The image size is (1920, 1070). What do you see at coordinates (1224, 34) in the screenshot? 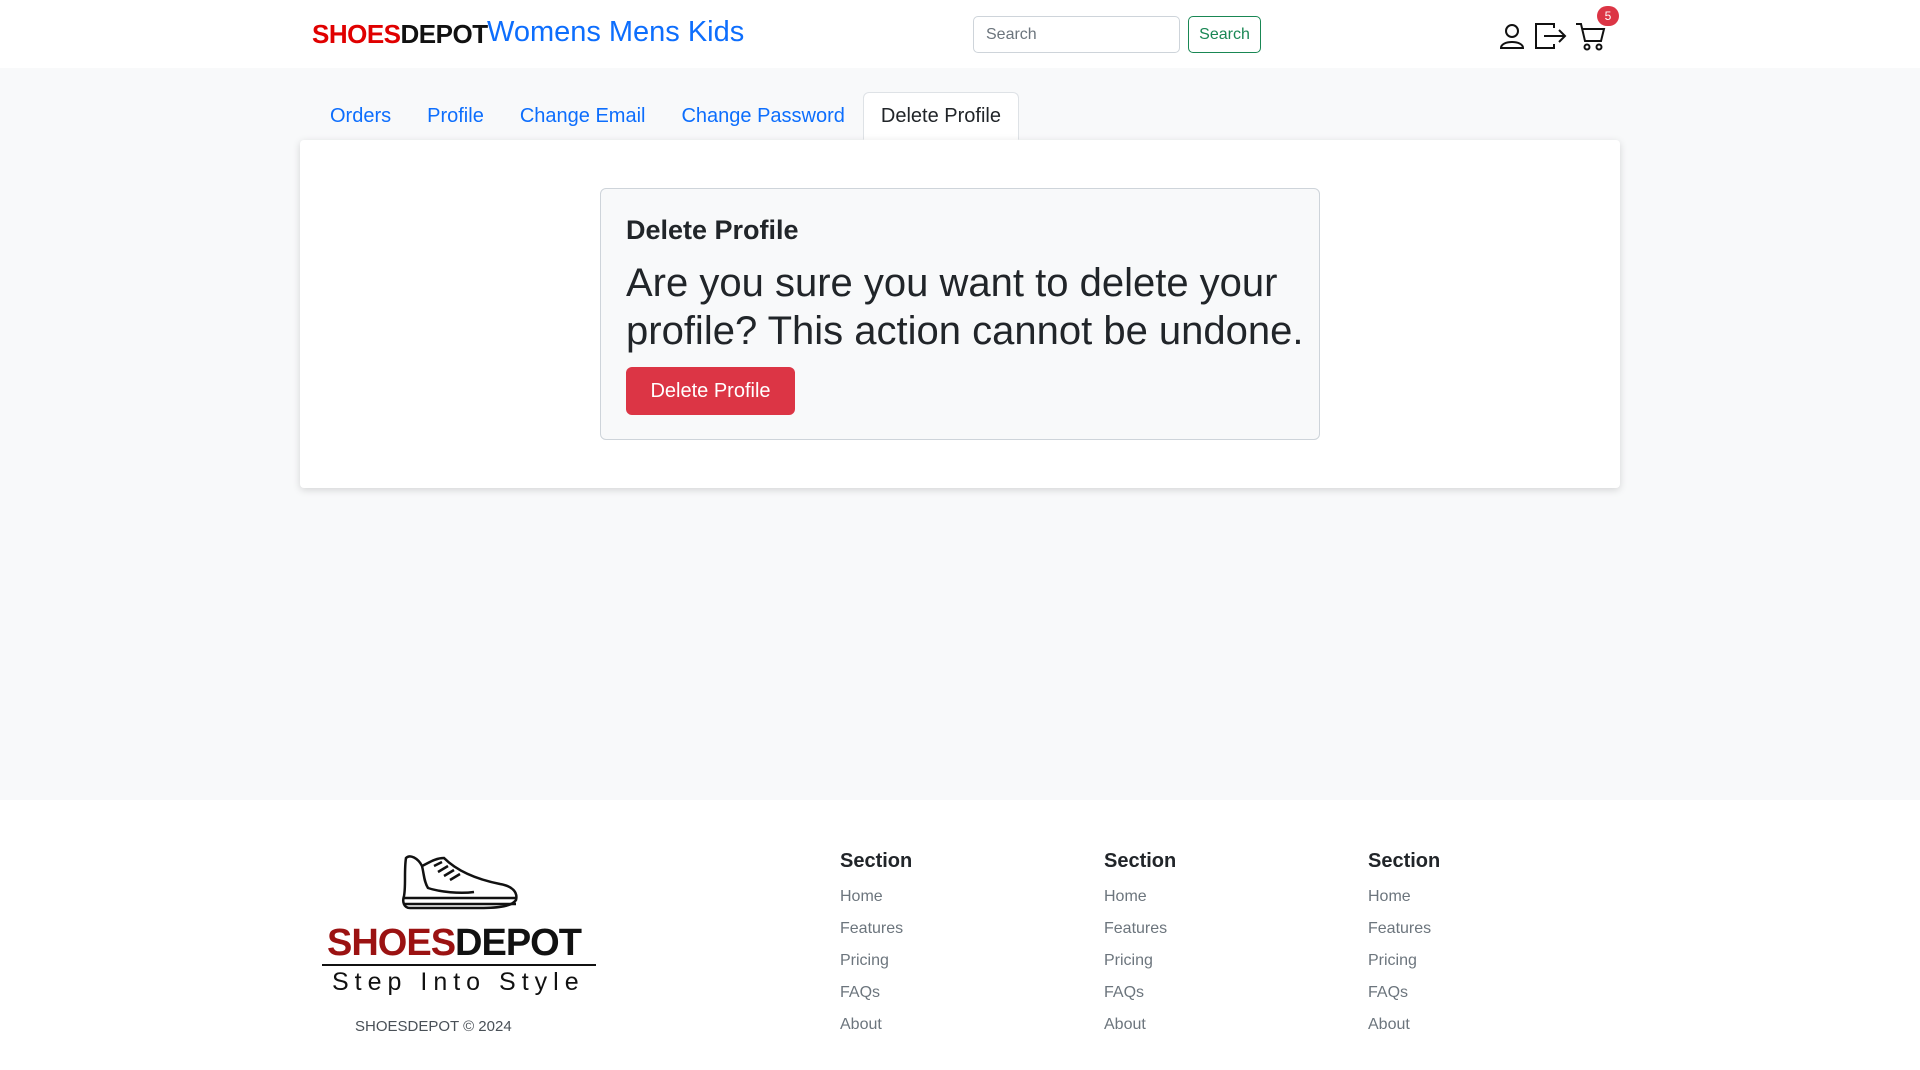
I see `search-button: Search` at bounding box center [1224, 34].